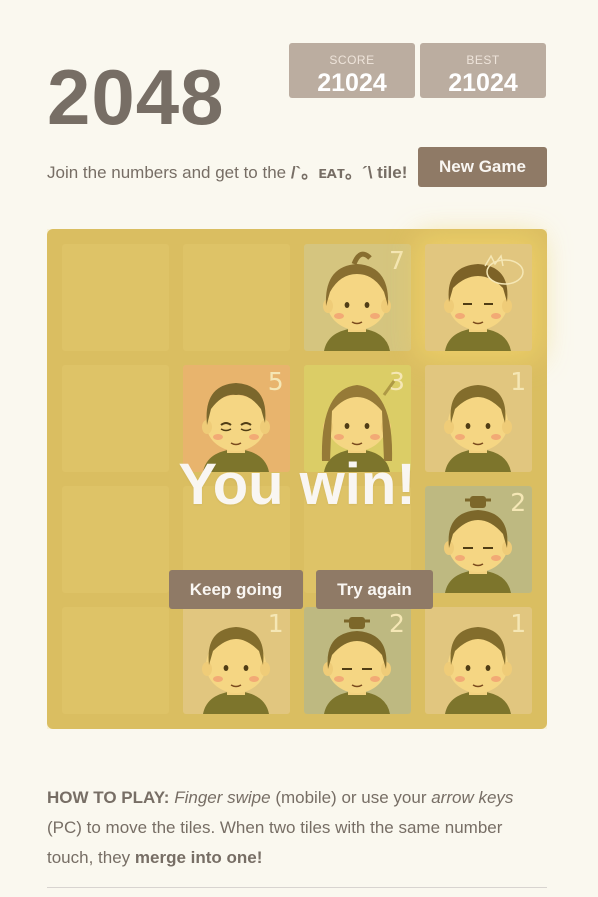  Describe the element at coordinates (352, 60) in the screenshot. I see `score-label: SCORE` at that location.